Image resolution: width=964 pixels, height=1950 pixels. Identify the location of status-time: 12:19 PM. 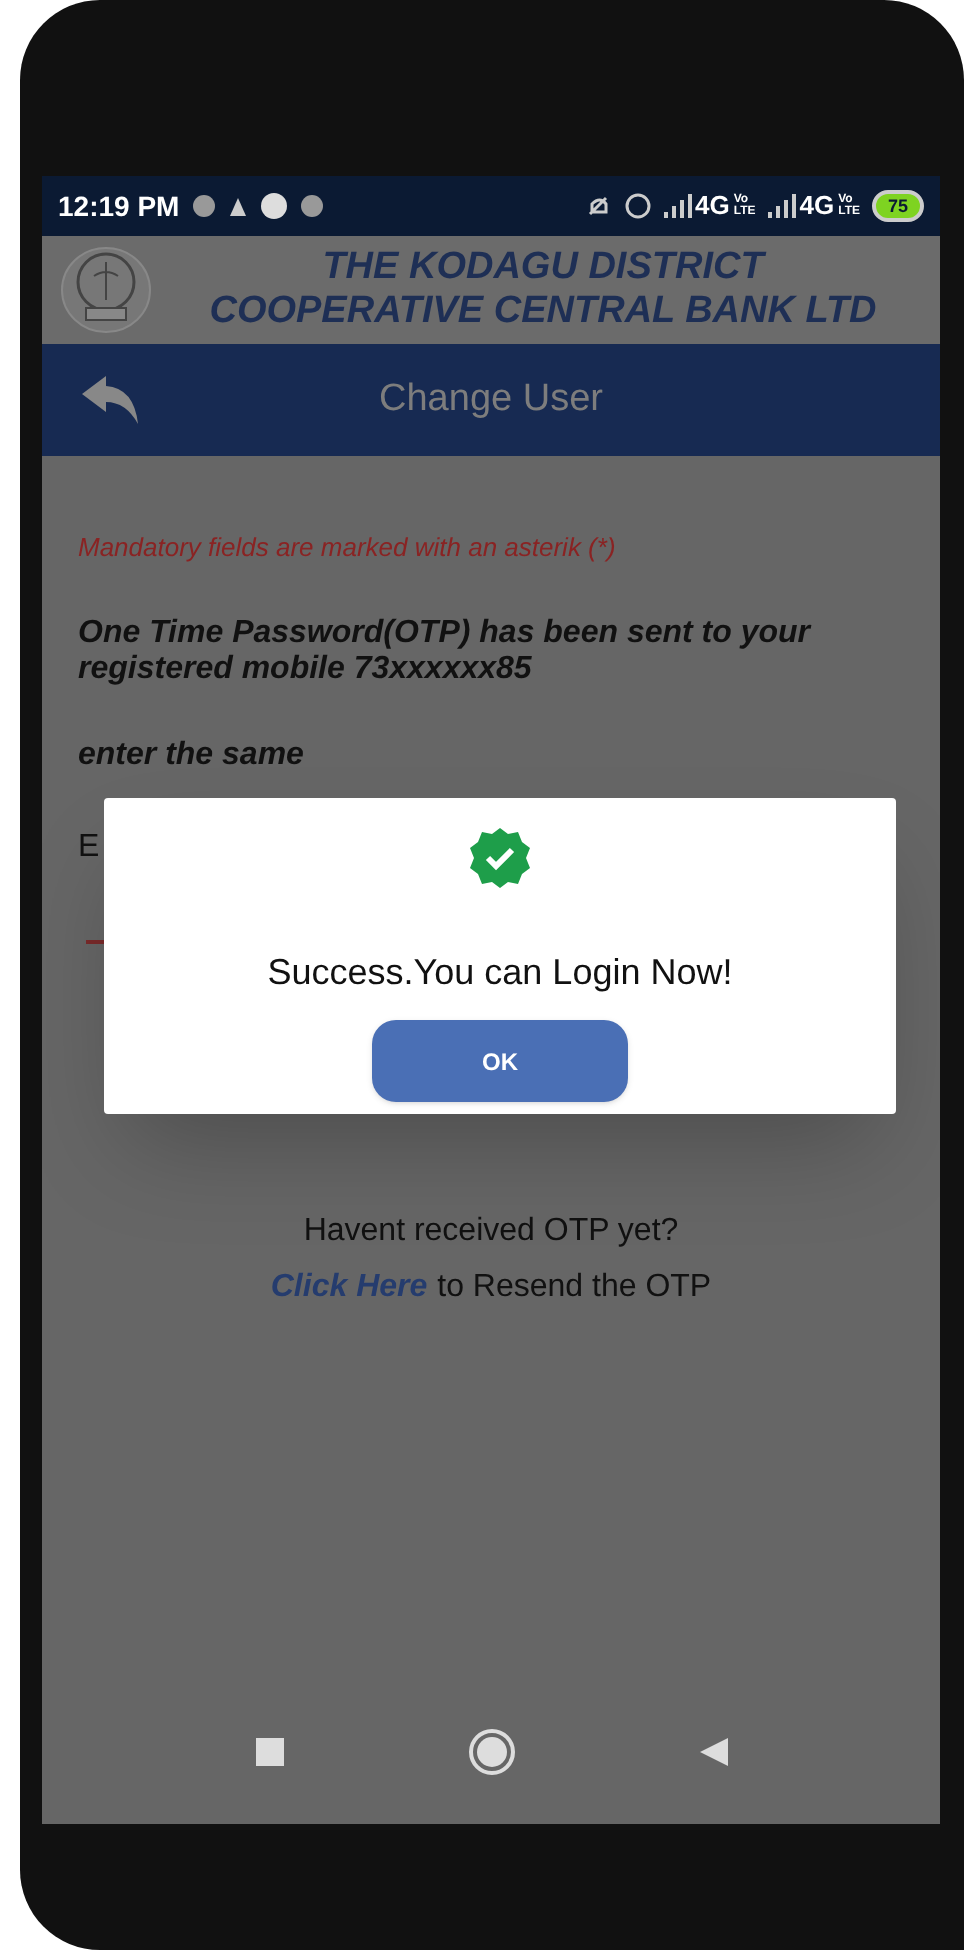
(119, 206).